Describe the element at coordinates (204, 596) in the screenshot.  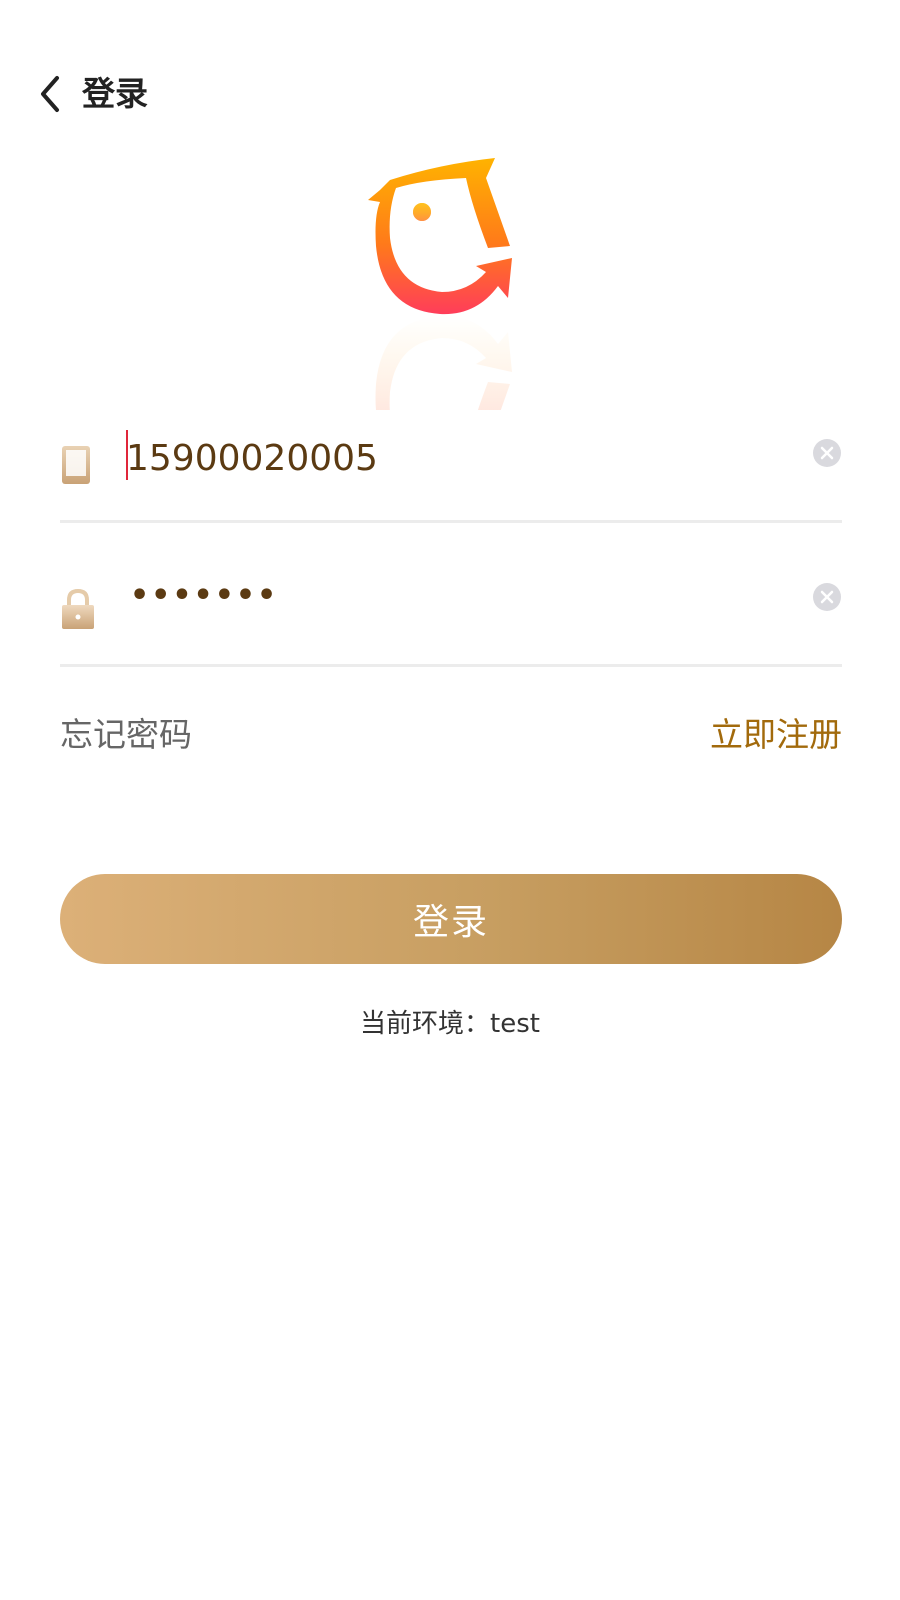
I see `password-input: •••••••` at that location.